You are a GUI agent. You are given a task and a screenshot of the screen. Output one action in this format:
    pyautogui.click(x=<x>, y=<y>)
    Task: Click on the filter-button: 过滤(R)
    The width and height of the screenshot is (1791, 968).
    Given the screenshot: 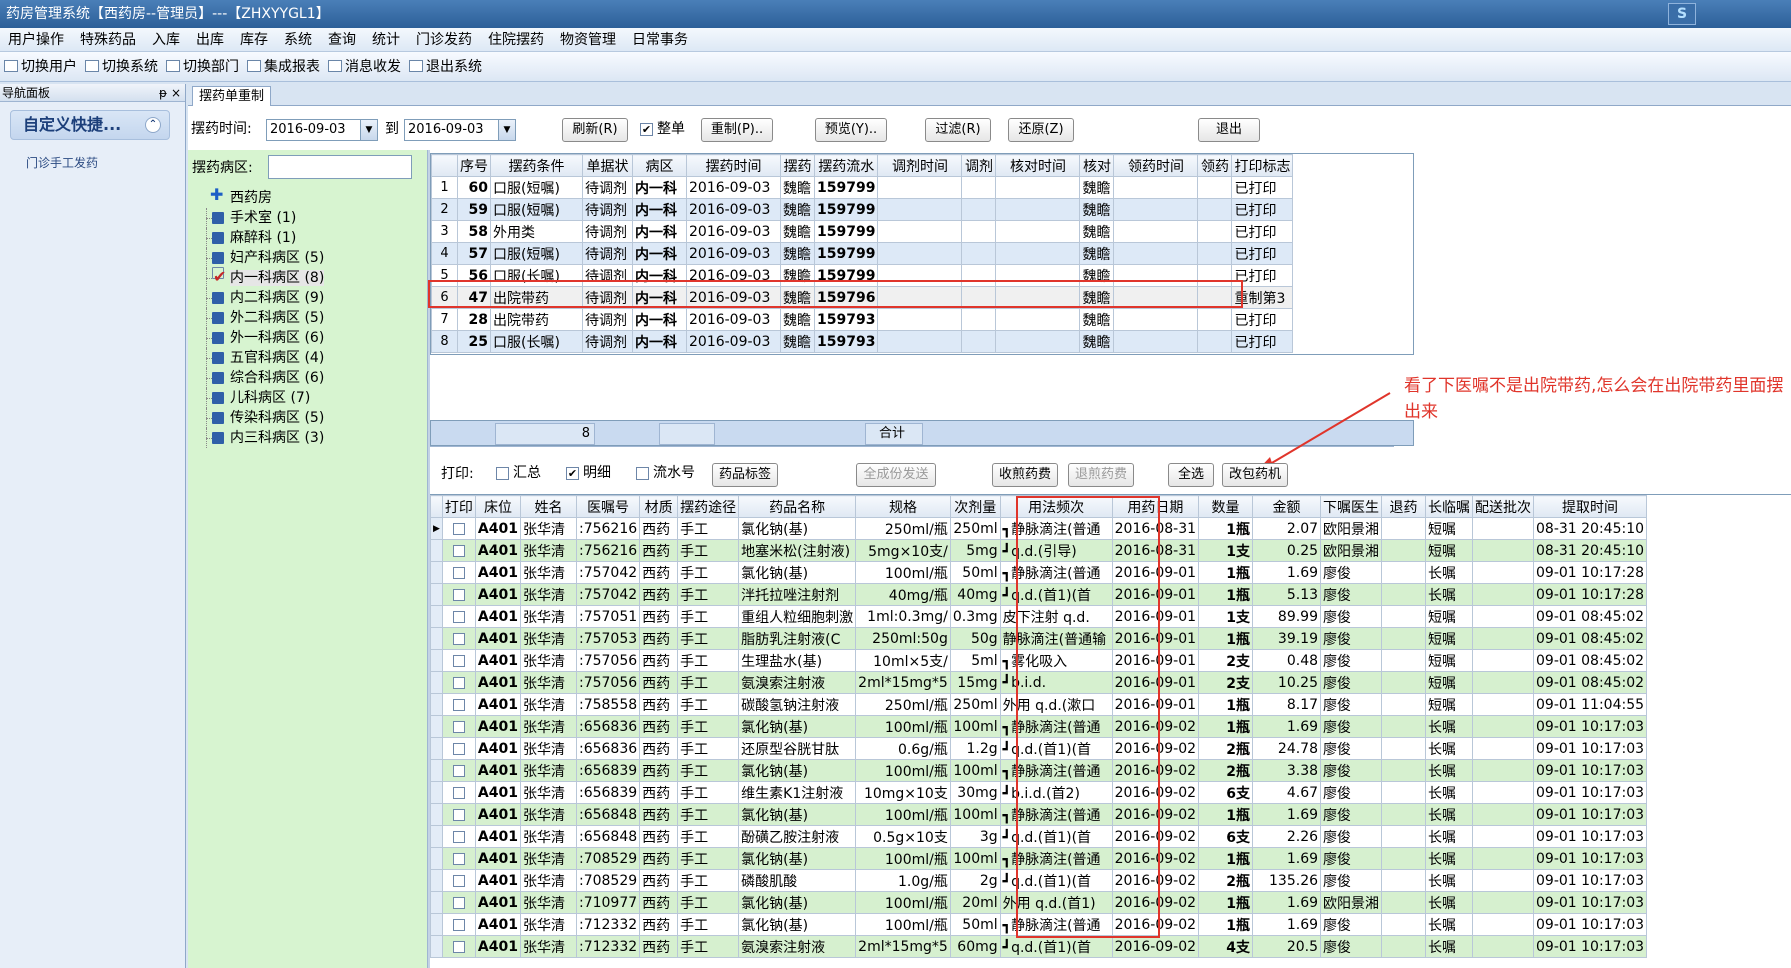 What is the action you would take?
    pyautogui.click(x=958, y=130)
    